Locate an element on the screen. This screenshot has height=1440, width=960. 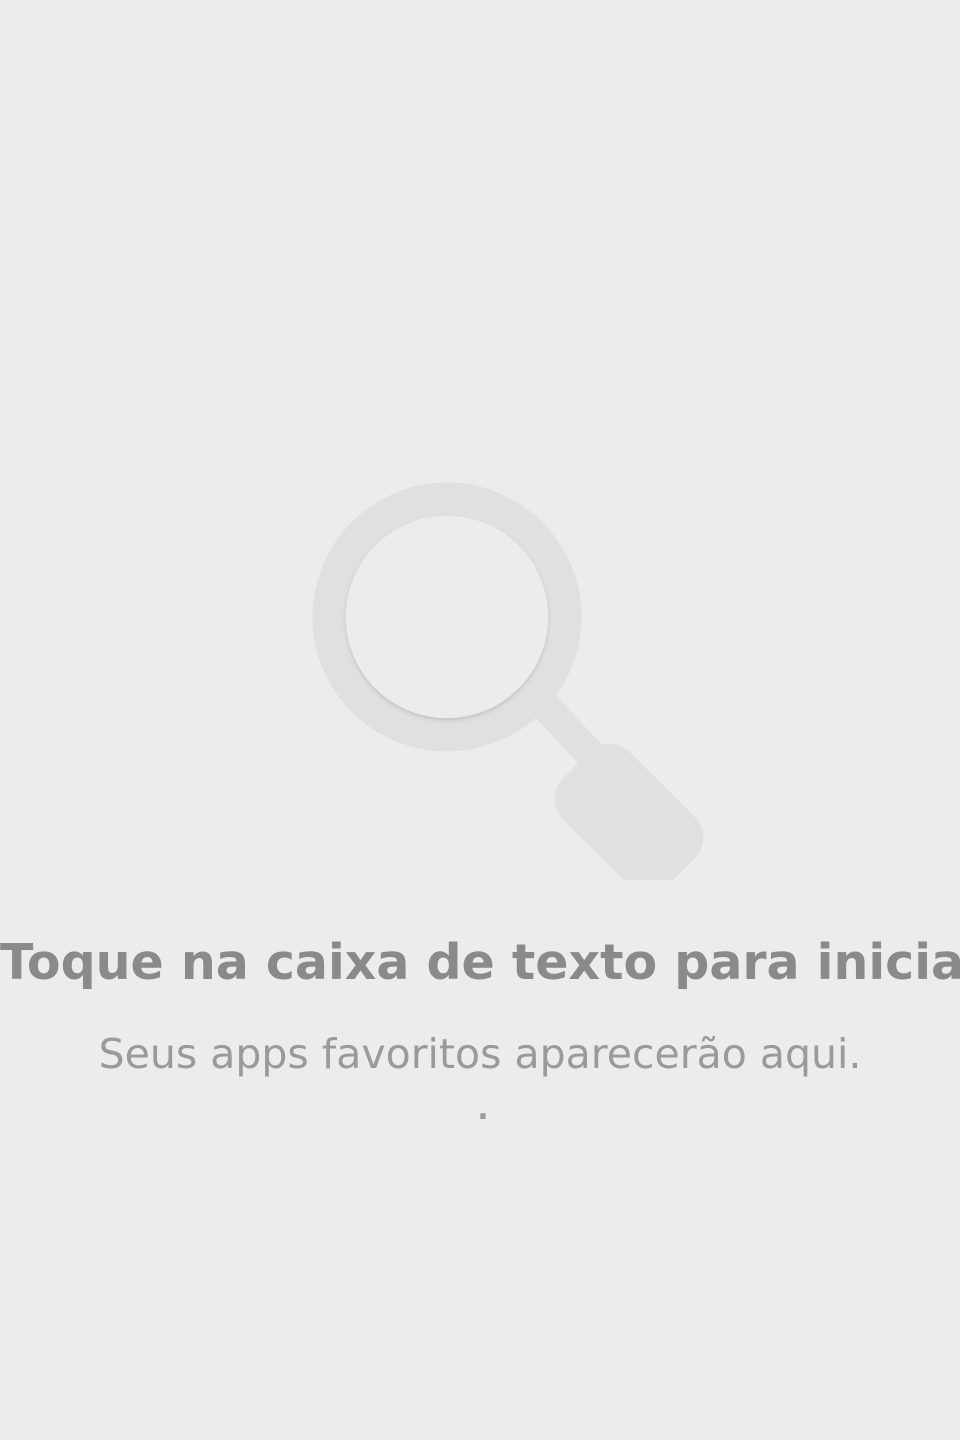
empty-state-title: Toque na caixa de texto para iniciar. is located at coordinates (480, 962).